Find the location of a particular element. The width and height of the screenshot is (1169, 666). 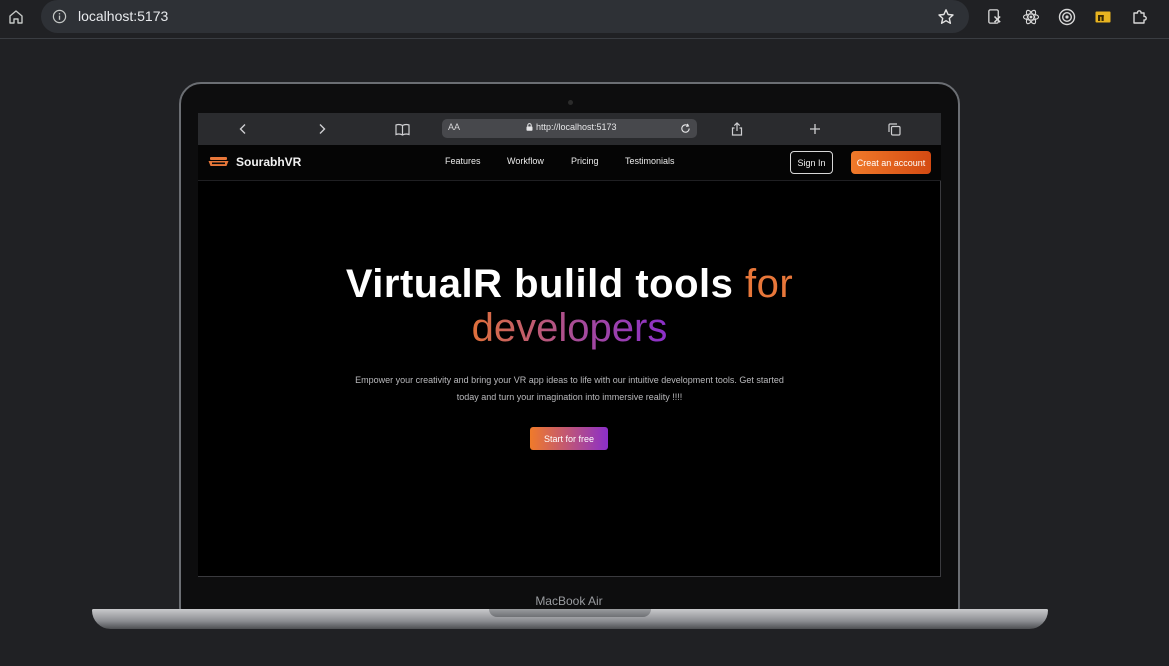

forward-icon is located at coordinates (322, 129).